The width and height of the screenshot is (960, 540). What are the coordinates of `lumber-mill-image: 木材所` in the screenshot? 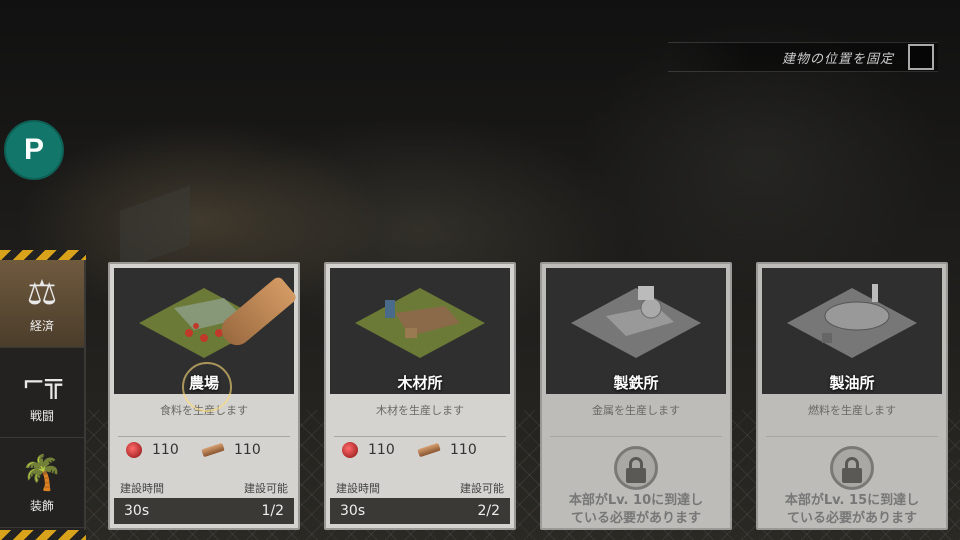 It's located at (420, 331).